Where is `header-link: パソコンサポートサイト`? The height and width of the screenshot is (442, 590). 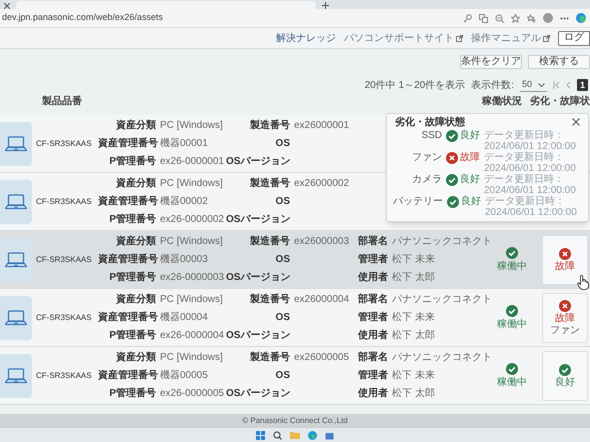 header-link: パソコンサポートサイト is located at coordinates (403, 38).